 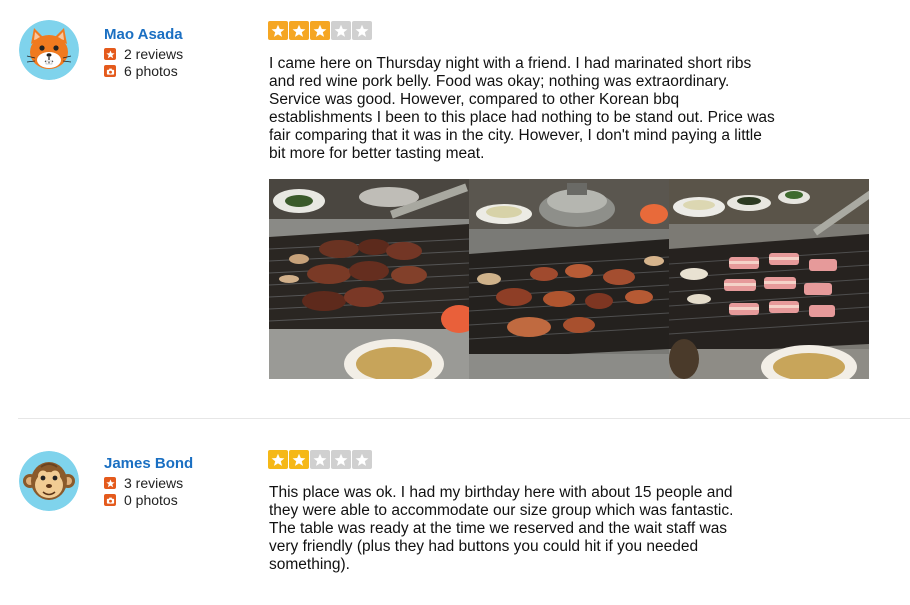 I want to click on review-count: 3 reviews, so click(x=148, y=483).